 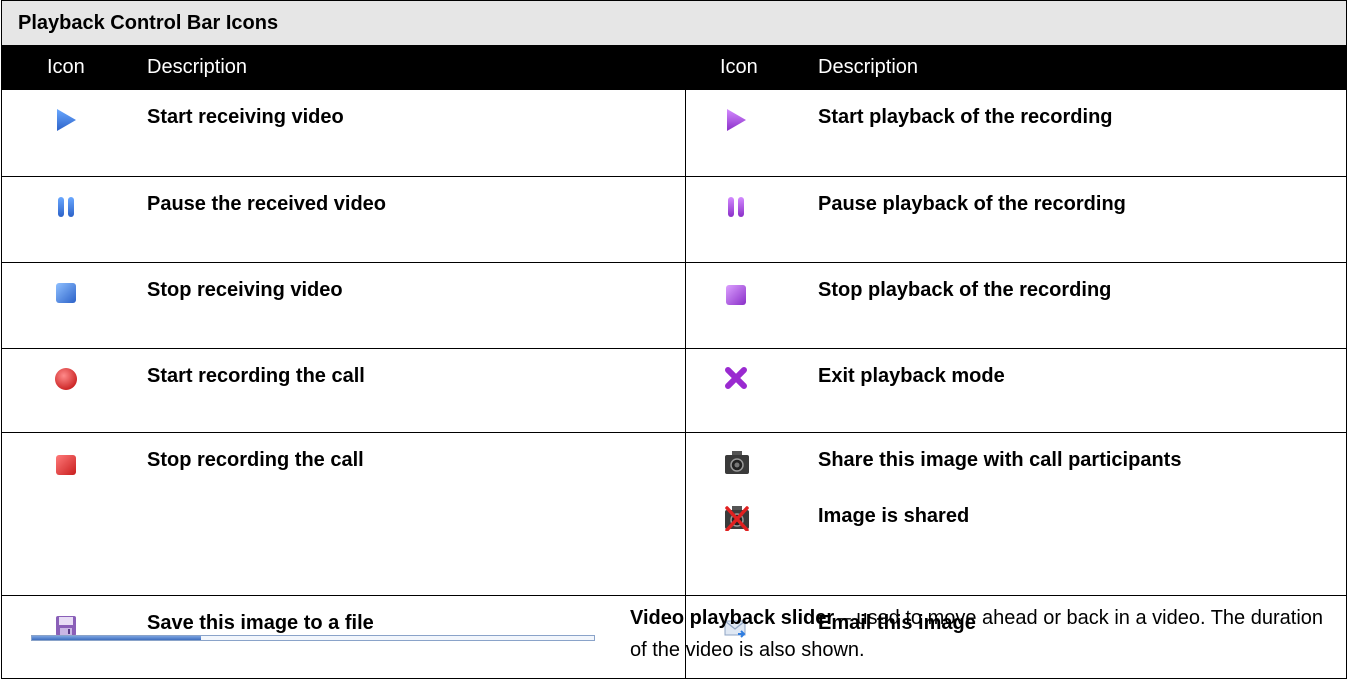 I want to click on camera-share-icon, so click(x=737, y=463).